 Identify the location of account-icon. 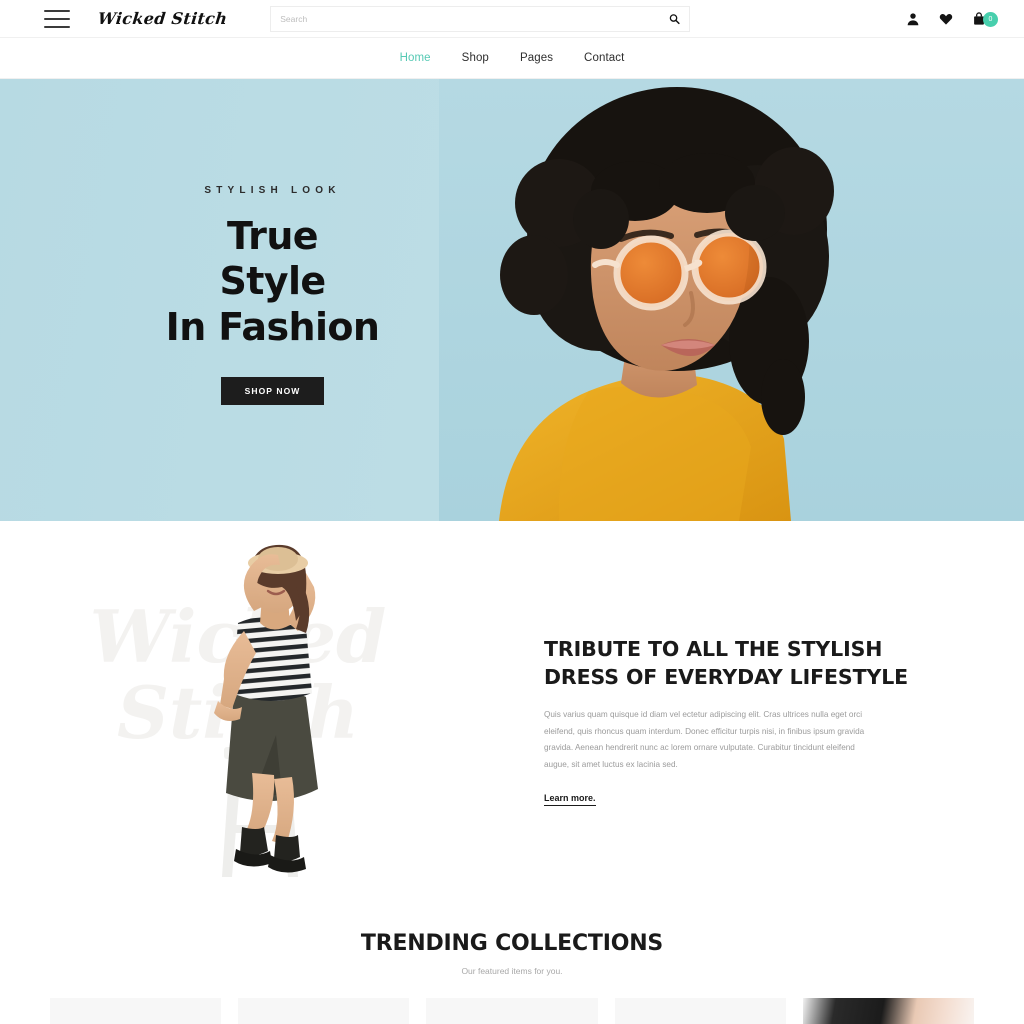
(913, 19).